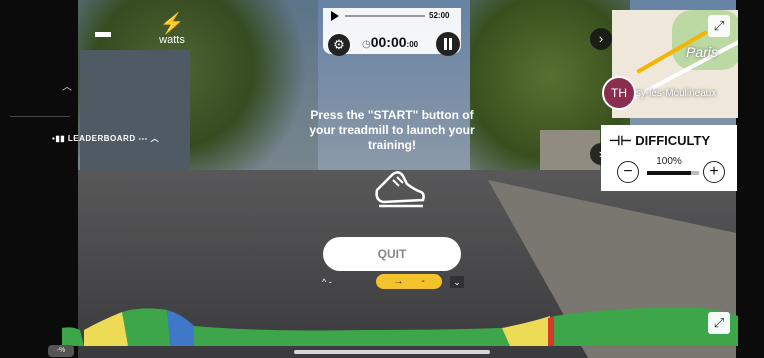  I want to click on leaderboard-toggle: ▪▮▮ LEADERBOARD --- ︿, so click(105, 138).